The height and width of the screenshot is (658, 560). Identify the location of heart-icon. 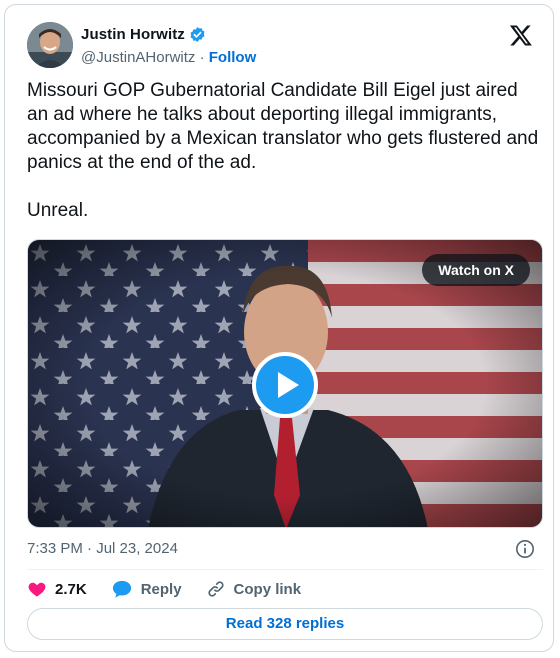
(37, 589).